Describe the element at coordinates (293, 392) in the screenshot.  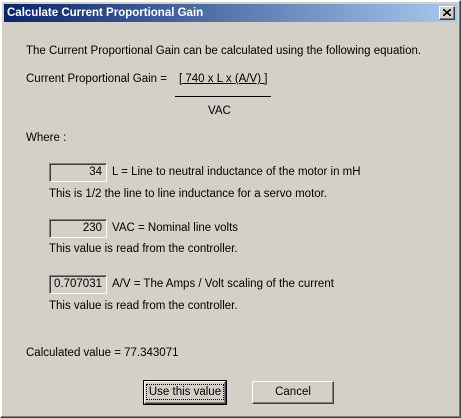
I see `cancel-button: Cancel` at that location.